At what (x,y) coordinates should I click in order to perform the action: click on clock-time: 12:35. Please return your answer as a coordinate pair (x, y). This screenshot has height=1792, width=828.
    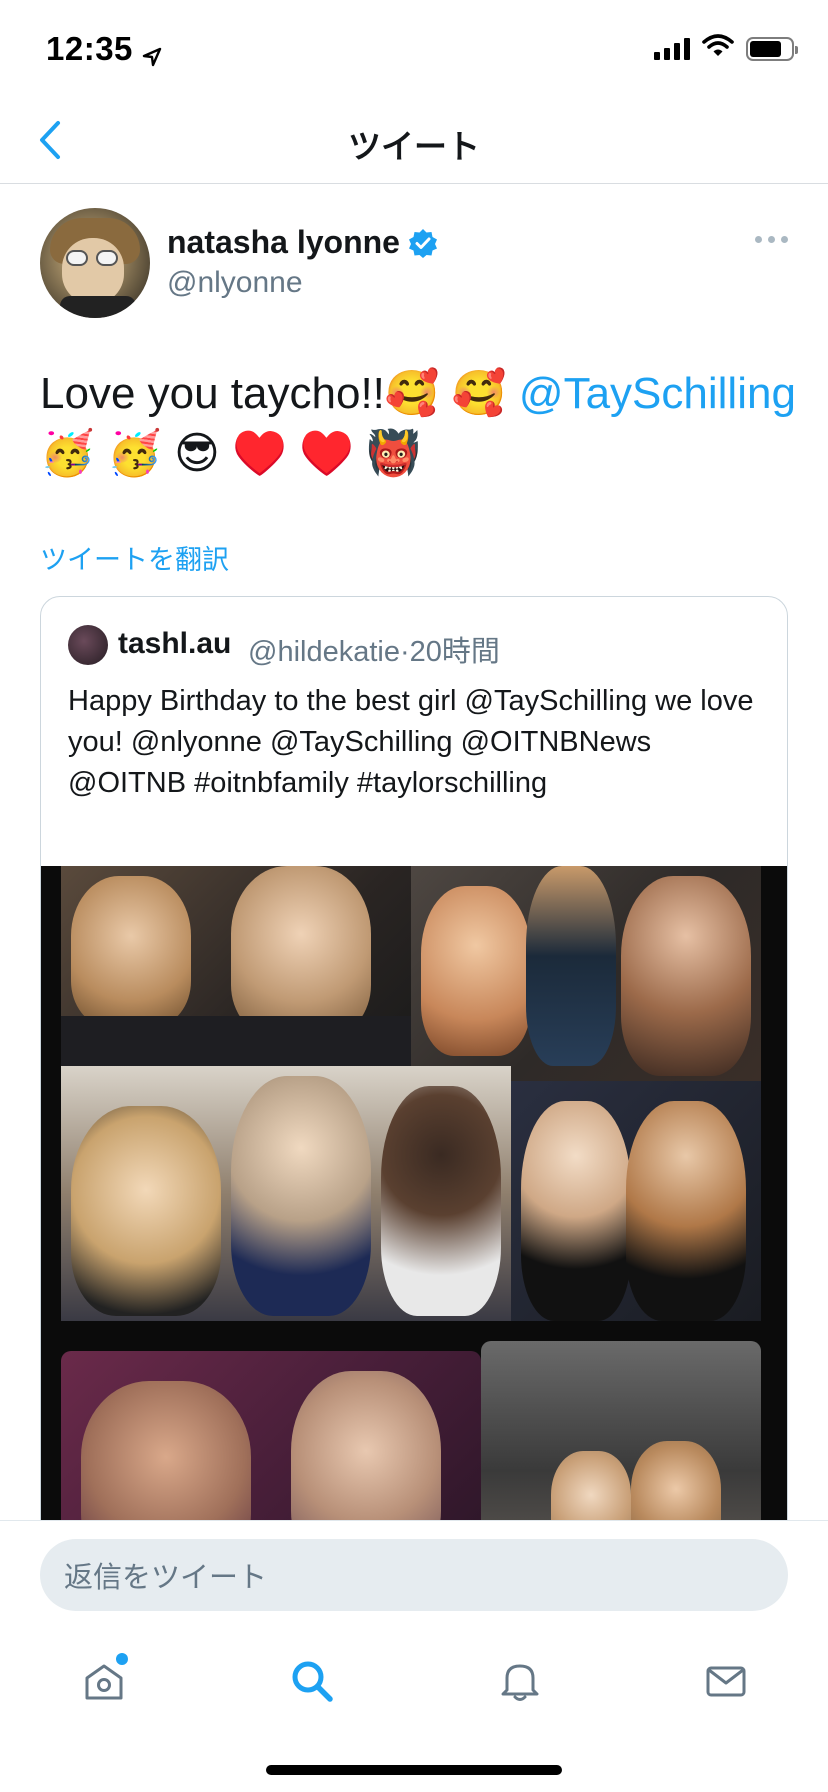
    Looking at the image, I should click on (89, 48).